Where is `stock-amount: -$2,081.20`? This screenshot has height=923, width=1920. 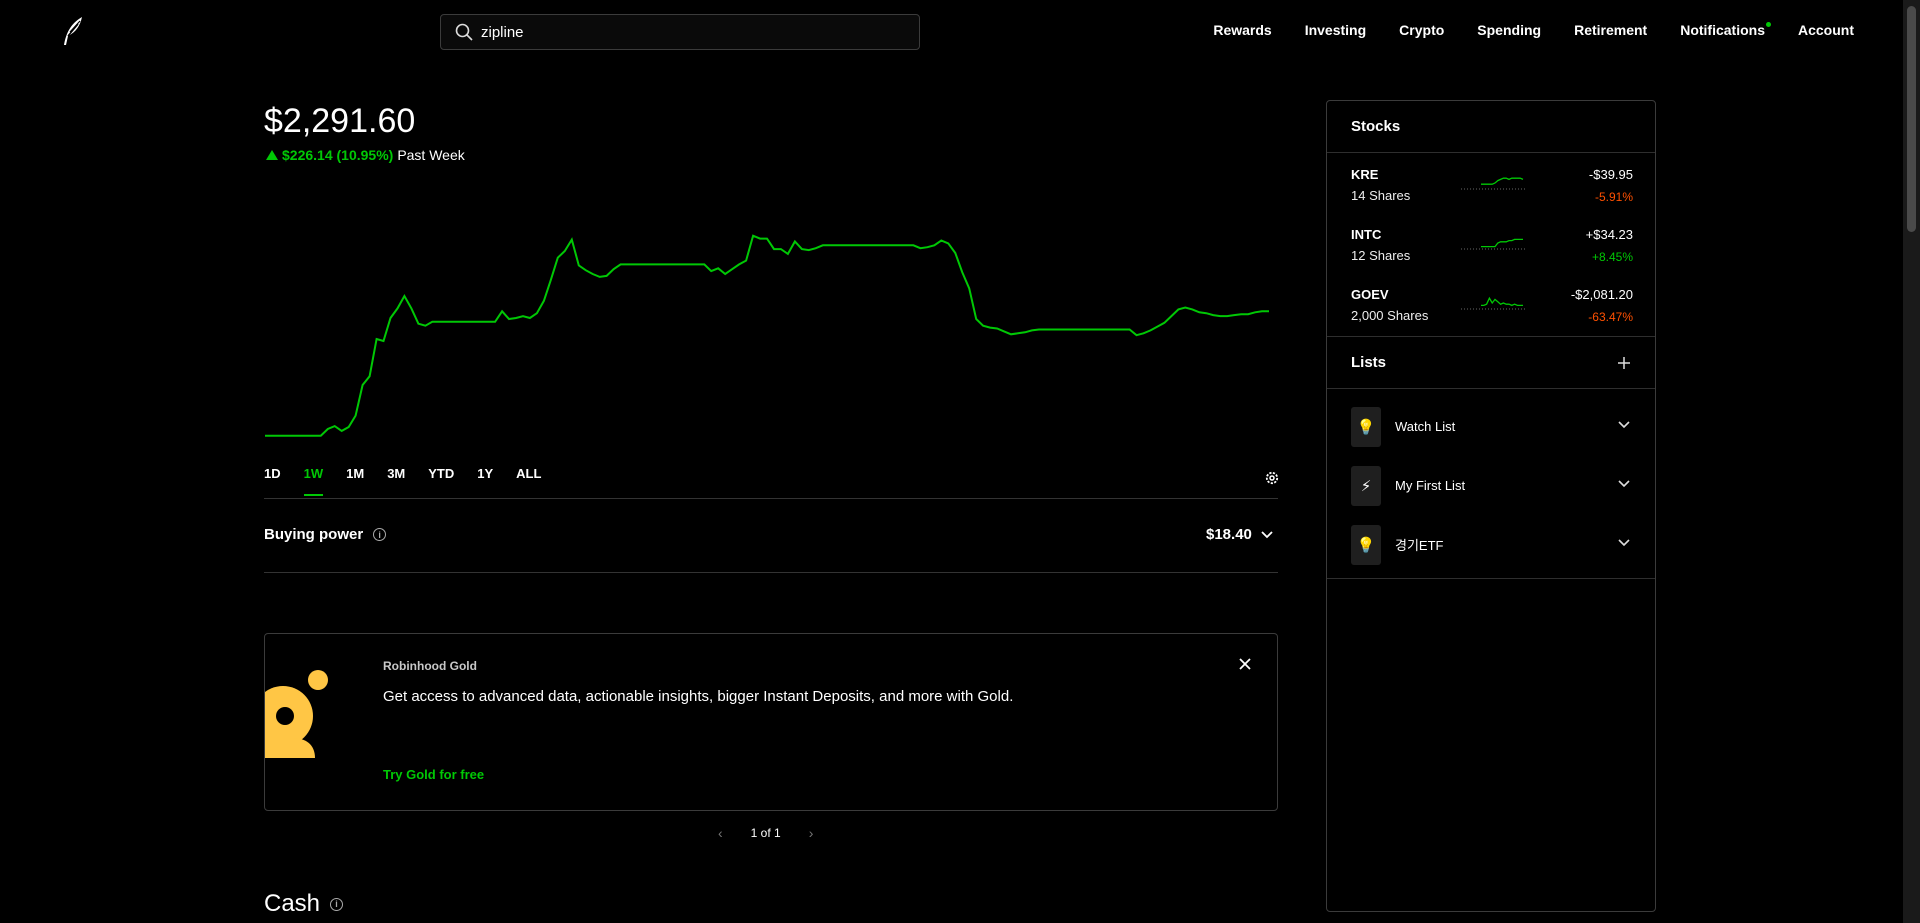
stock-amount: -$2,081.20 is located at coordinates (1601, 294).